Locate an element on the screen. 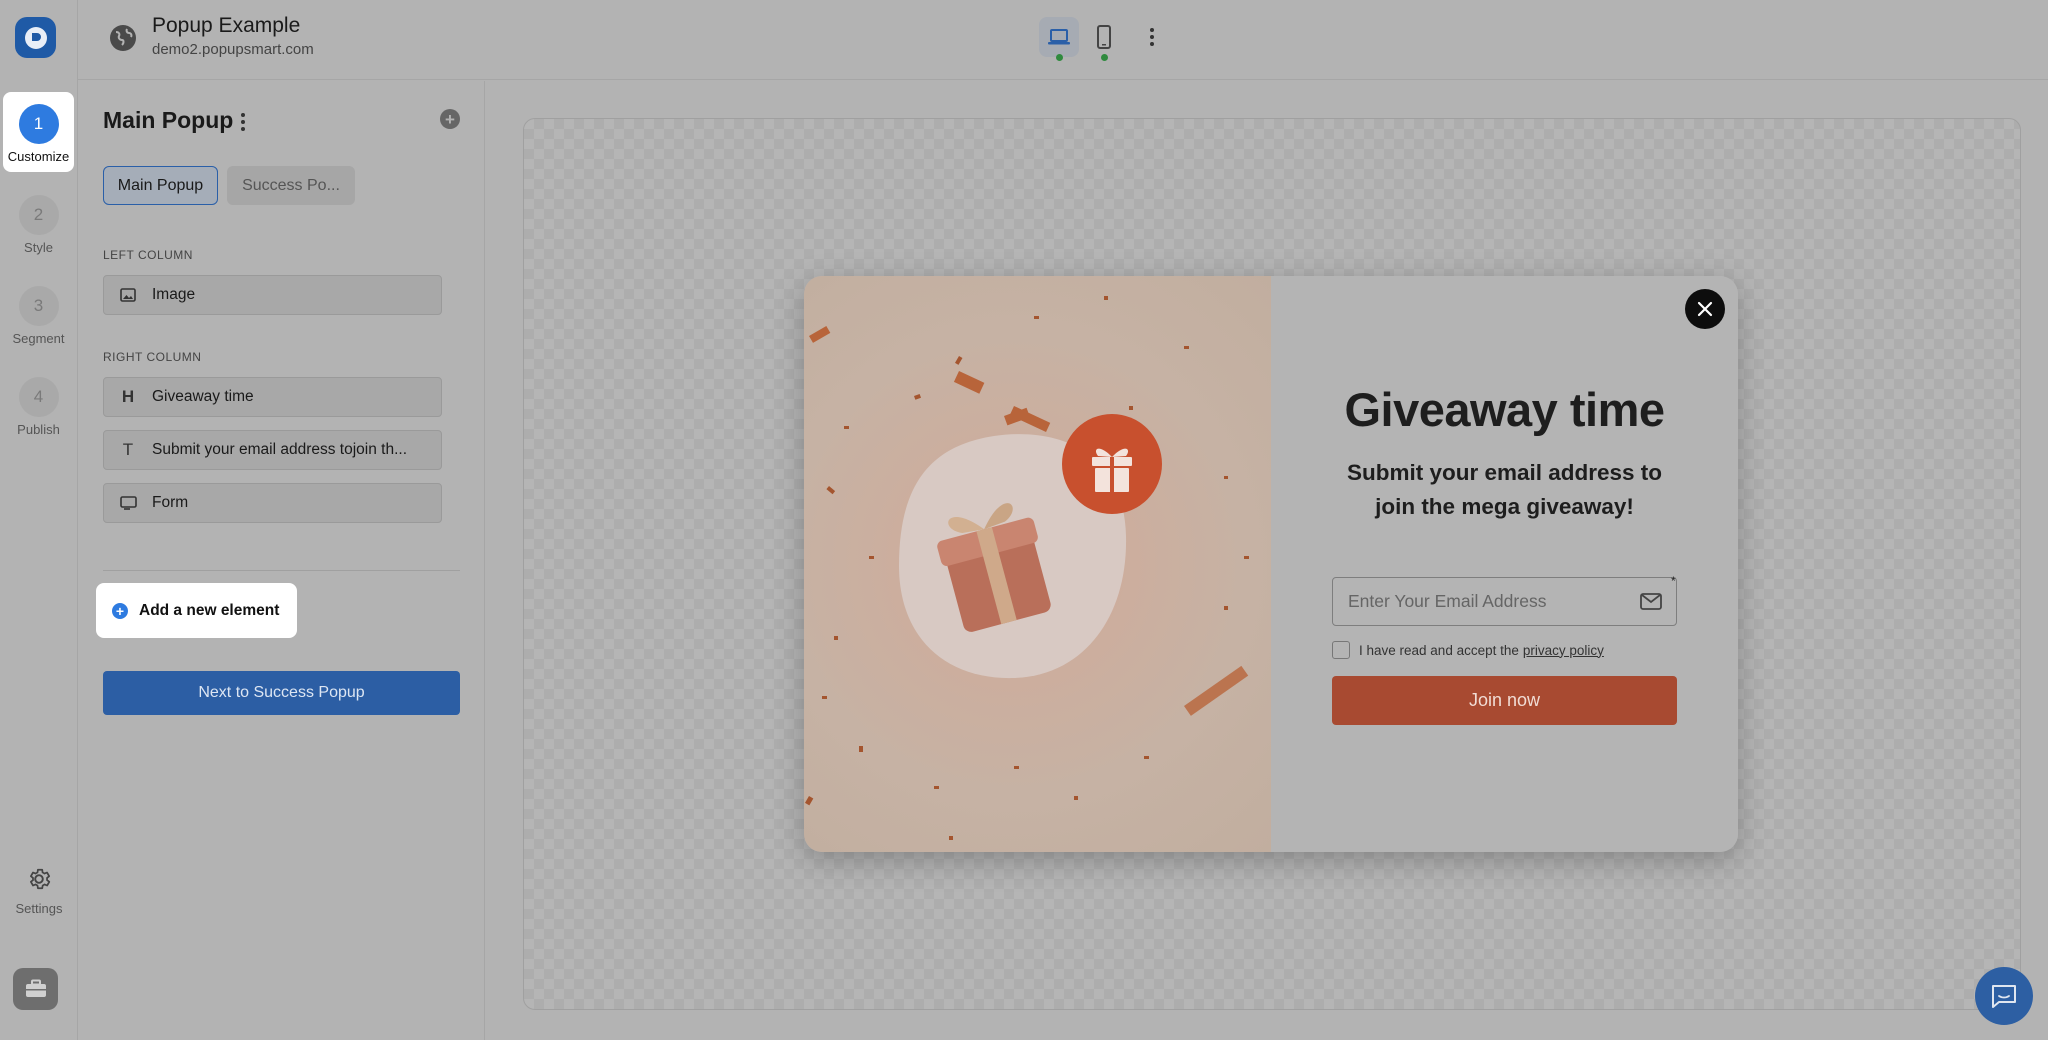 Image resolution: width=2048 pixels, height=1040 pixels. form-icon is located at coordinates (128, 503).